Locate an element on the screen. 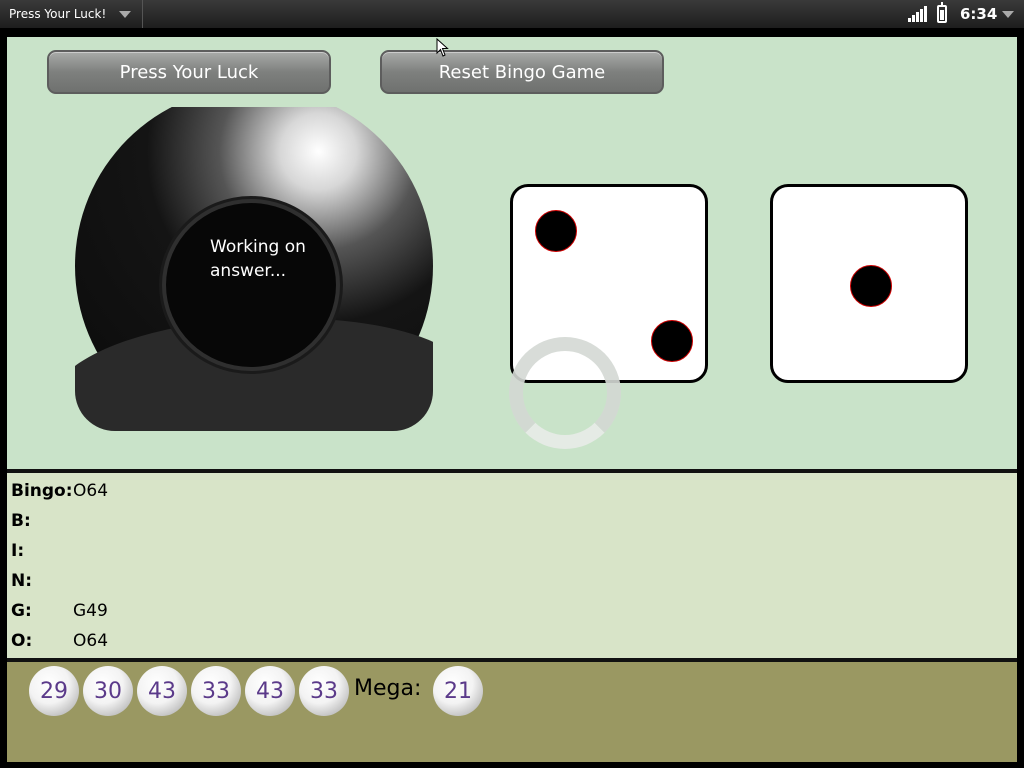 The height and width of the screenshot is (768, 1024). bingo-label: G: is located at coordinates (21, 611).